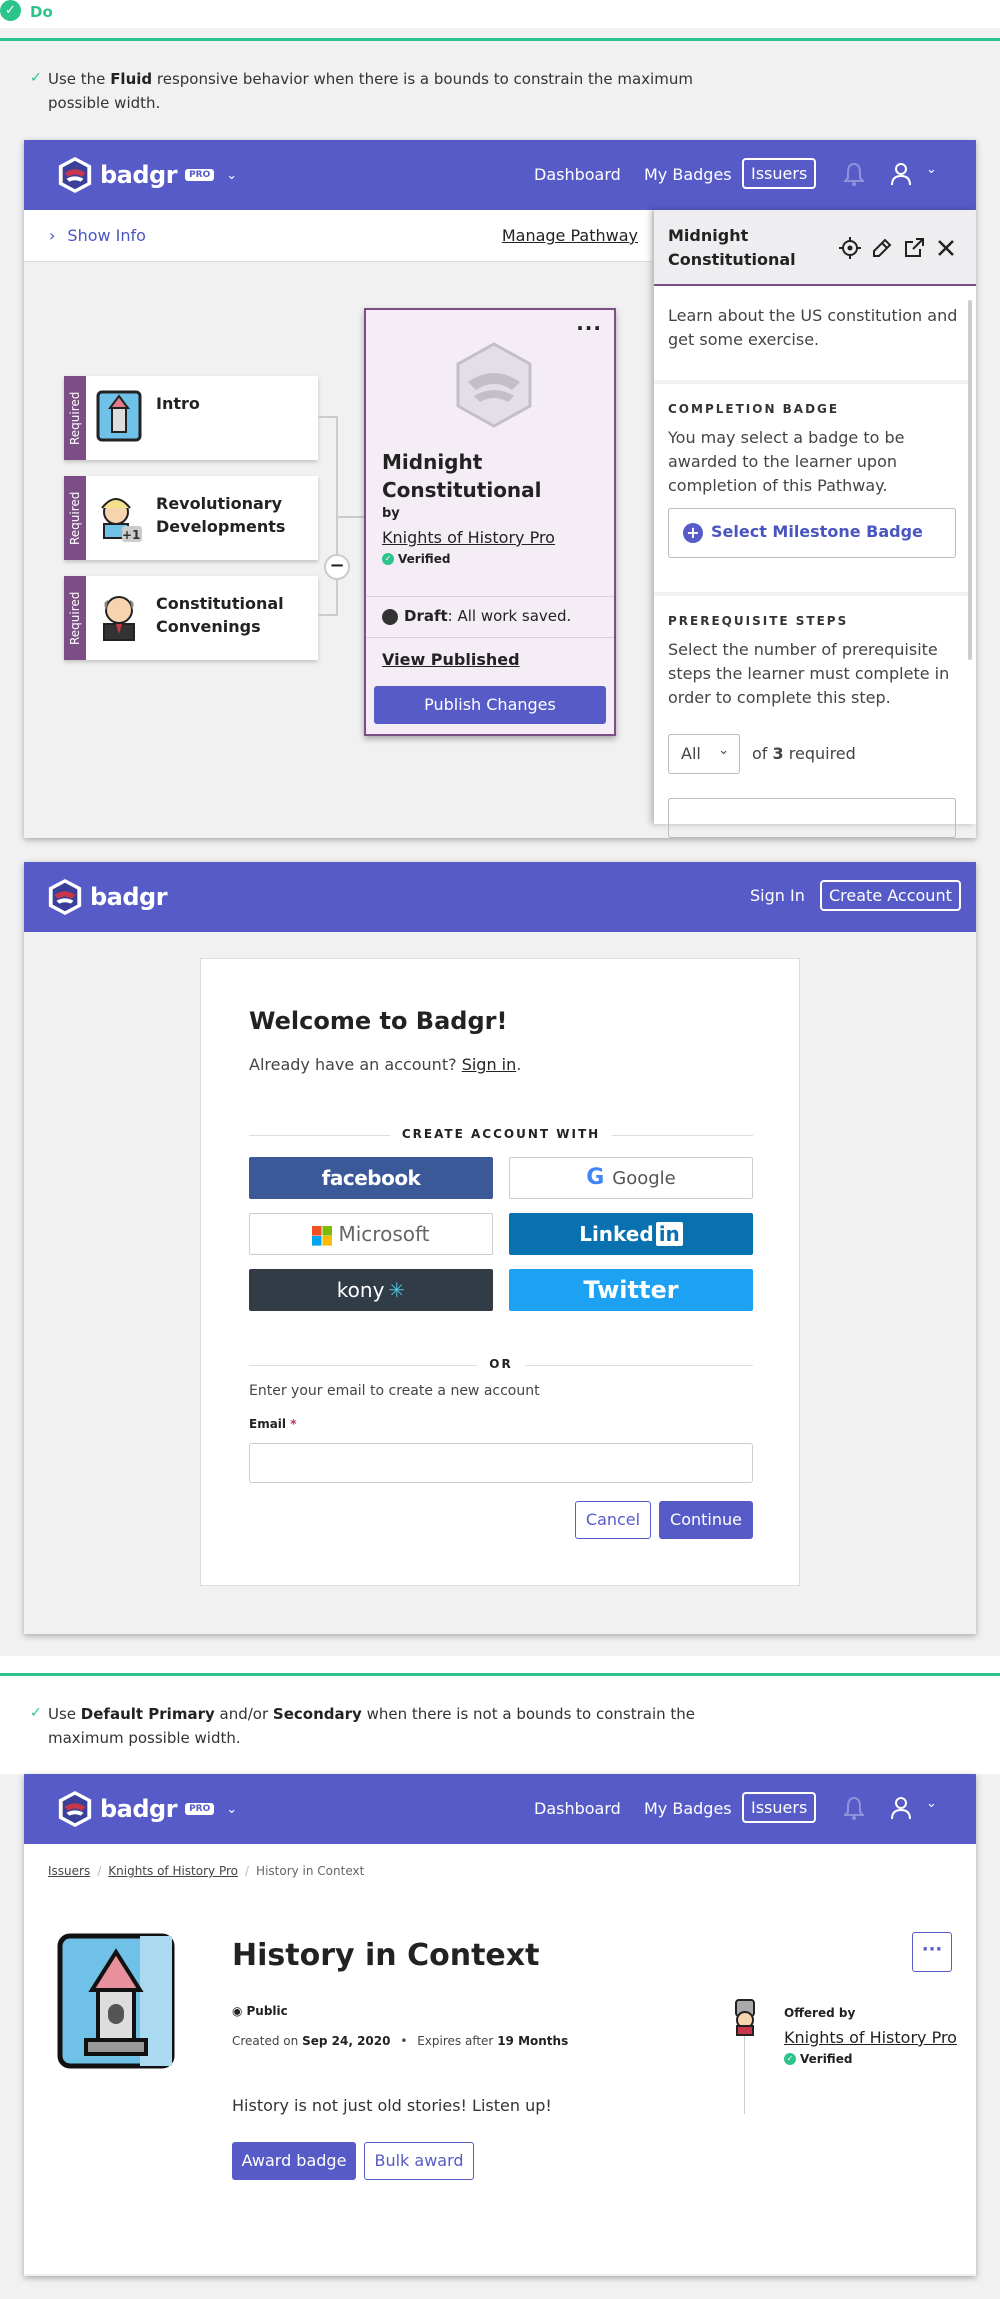 The height and width of the screenshot is (2299, 1000). I want to click on close-icon, so click(946, 248).